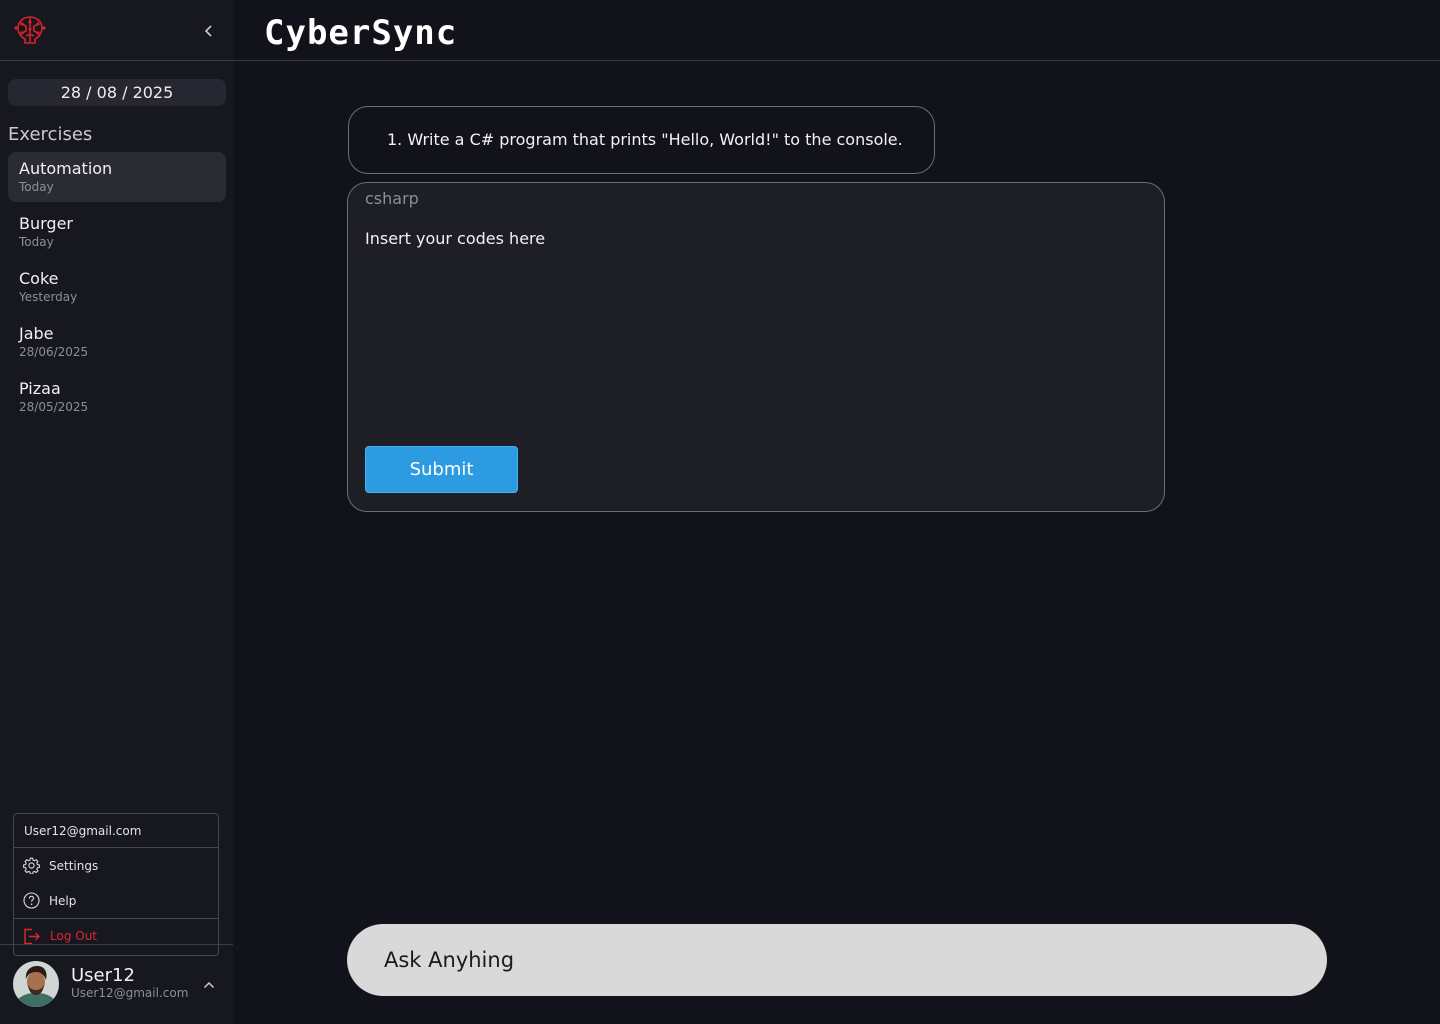 Image resolution: width=1440 pixels, height=1024 pixels. What do you see at coordinates (36, 984) in the screenshot?
I see `avatar` at bounding box center [36, 984].